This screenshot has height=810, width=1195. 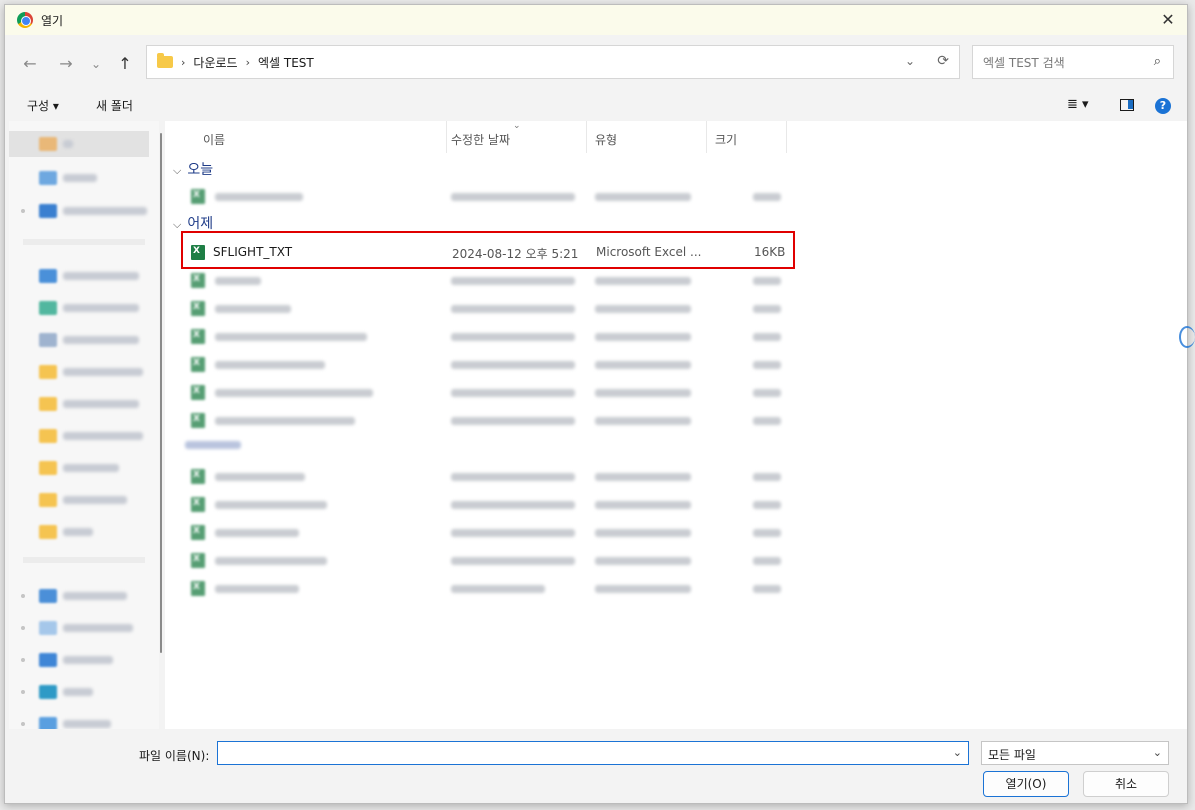 What do you see at coordinates (43, 105) in the screenshot?
I see `organize-button: 구성 ▾` at bounding box center [43, 105].